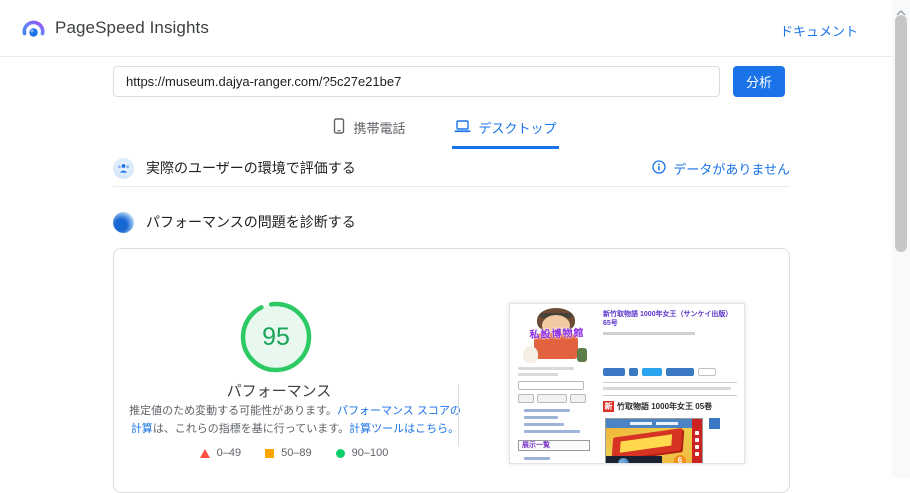 The image size is (910, 493). I want to click on thumb-article-heading: 新 竹取物語 1000年女王 05巻, so click(657, 406).